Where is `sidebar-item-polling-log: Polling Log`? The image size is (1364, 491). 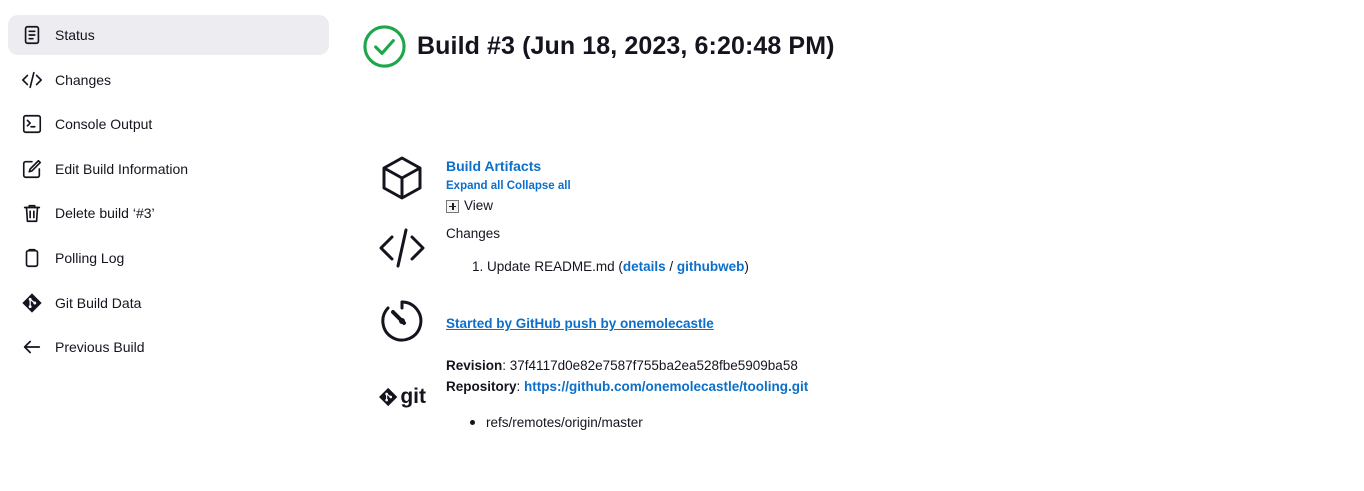
sidebar-item-polling-log: Polling Log is located at coordinates (168, 258).